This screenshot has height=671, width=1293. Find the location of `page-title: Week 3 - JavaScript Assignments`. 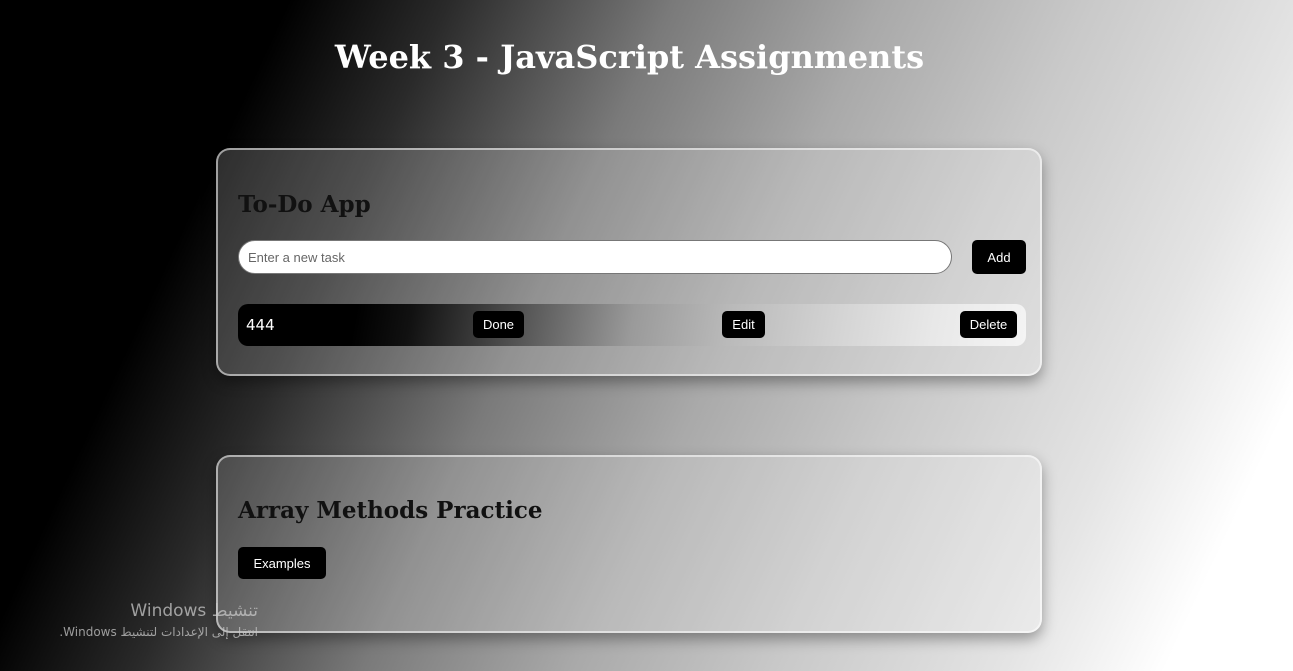

page-title: Week 3 - JavaScript Assignments is located at coordinates (629, 57).